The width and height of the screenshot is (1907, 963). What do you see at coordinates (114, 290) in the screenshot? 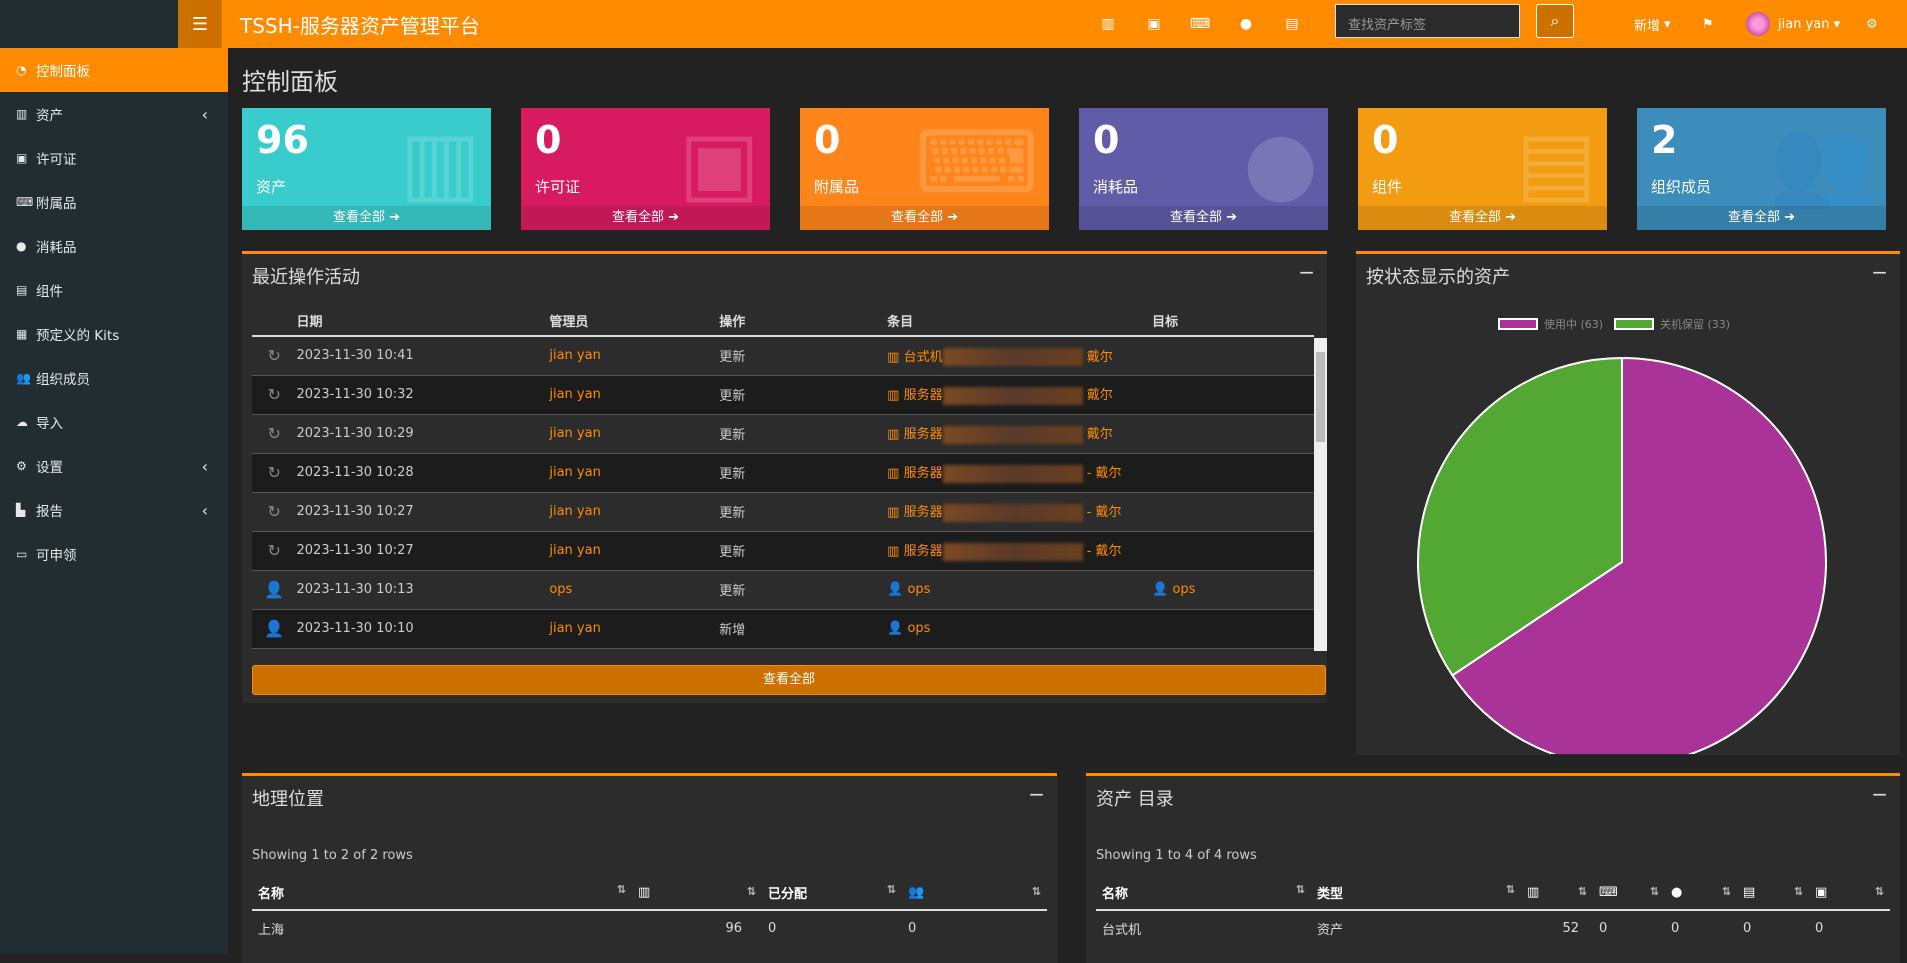
I see `sidebar-item: ▤ 组件` at bounding box center [114, 290].